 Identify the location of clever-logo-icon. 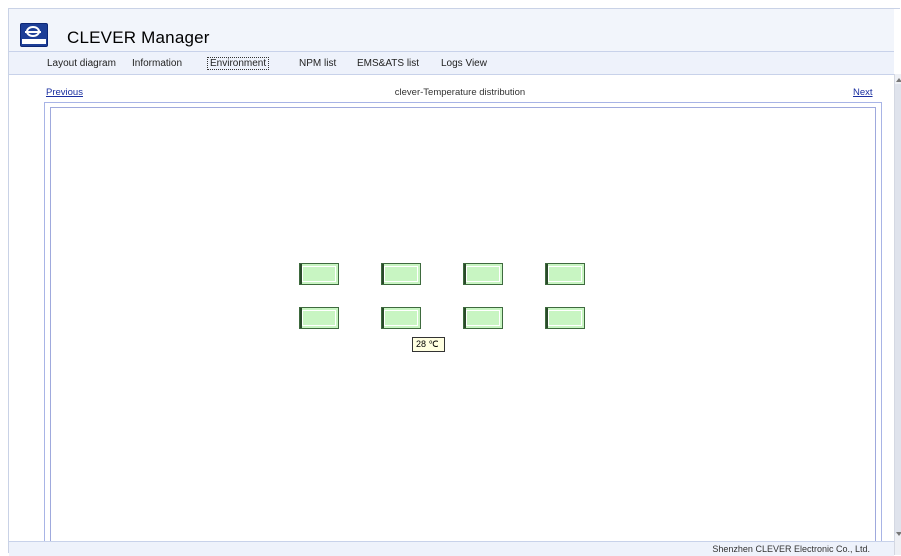
(34, 35).